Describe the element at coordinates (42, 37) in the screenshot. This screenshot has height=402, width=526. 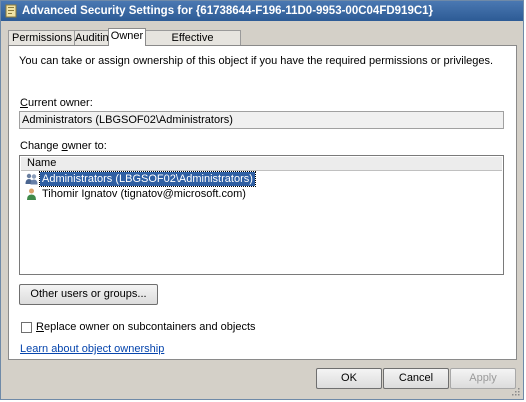
I see `tab-permissions: Permissions` at that location.